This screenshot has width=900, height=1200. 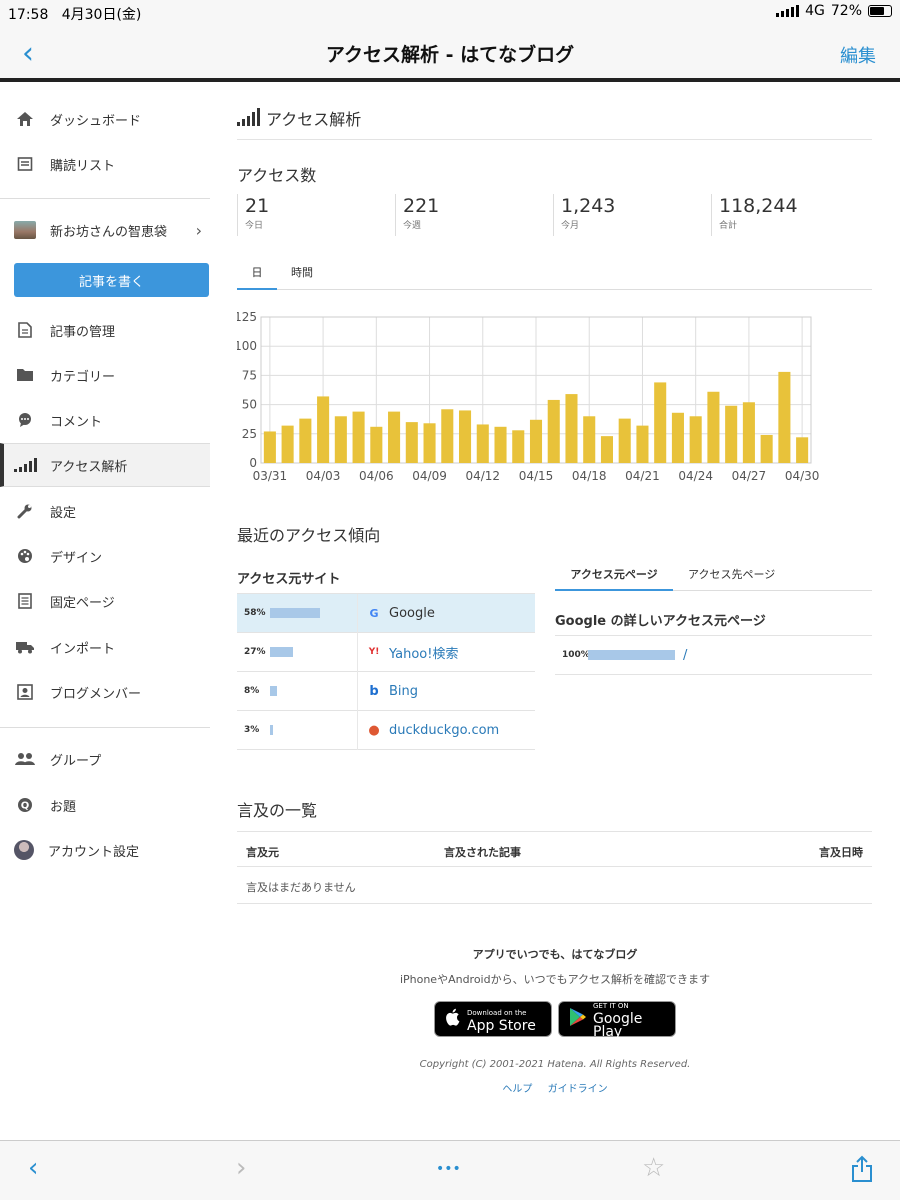 I want to click on x-tick-label: 04/24, so click(x=695, y=476).